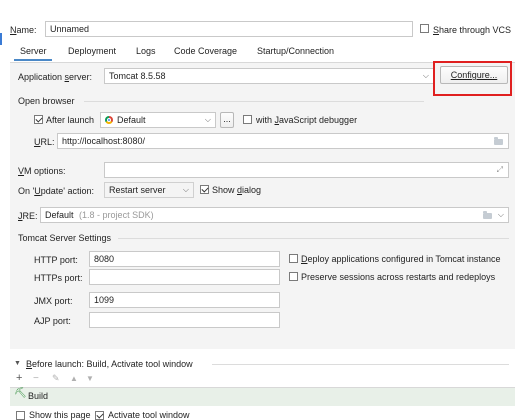 This screenshot has height=420, width=515. What do you see at coordinates (184, 259) in the screenshot?
I see `http-port-input: 8080` at bounding box center [184, 259].